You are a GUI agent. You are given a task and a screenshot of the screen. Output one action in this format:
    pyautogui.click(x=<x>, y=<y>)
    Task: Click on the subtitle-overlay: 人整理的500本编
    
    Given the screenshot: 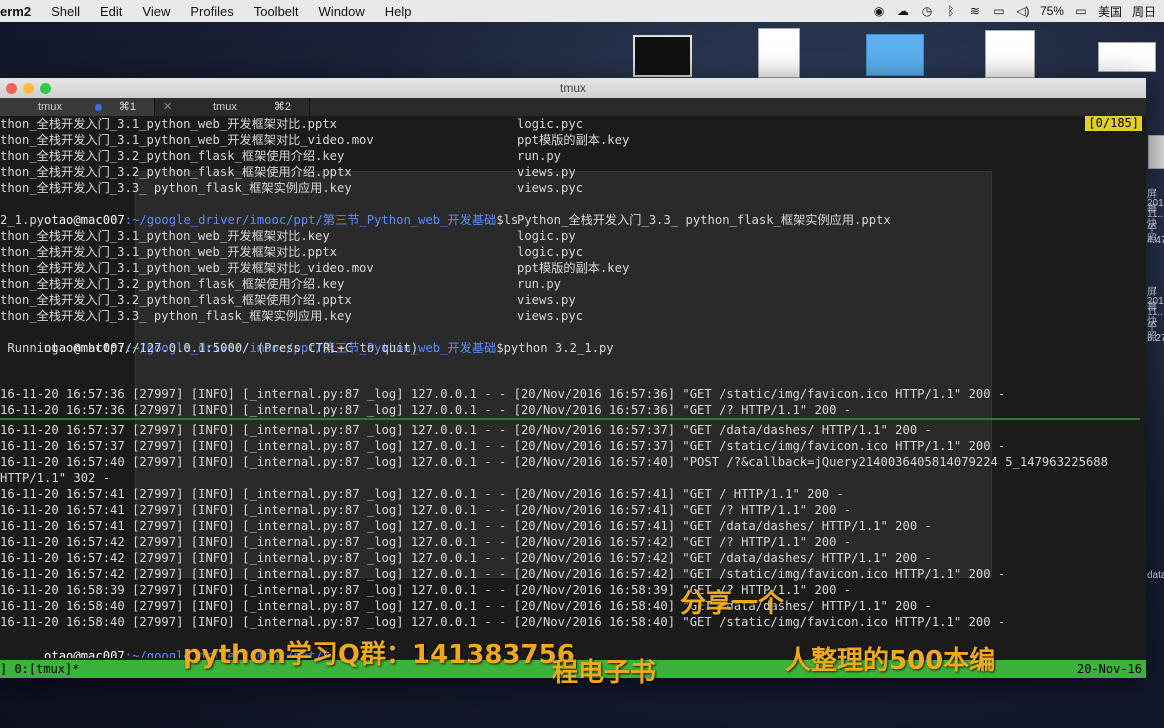 What is the action you would take?
    pyautogui.click(x=890, y=661)
    